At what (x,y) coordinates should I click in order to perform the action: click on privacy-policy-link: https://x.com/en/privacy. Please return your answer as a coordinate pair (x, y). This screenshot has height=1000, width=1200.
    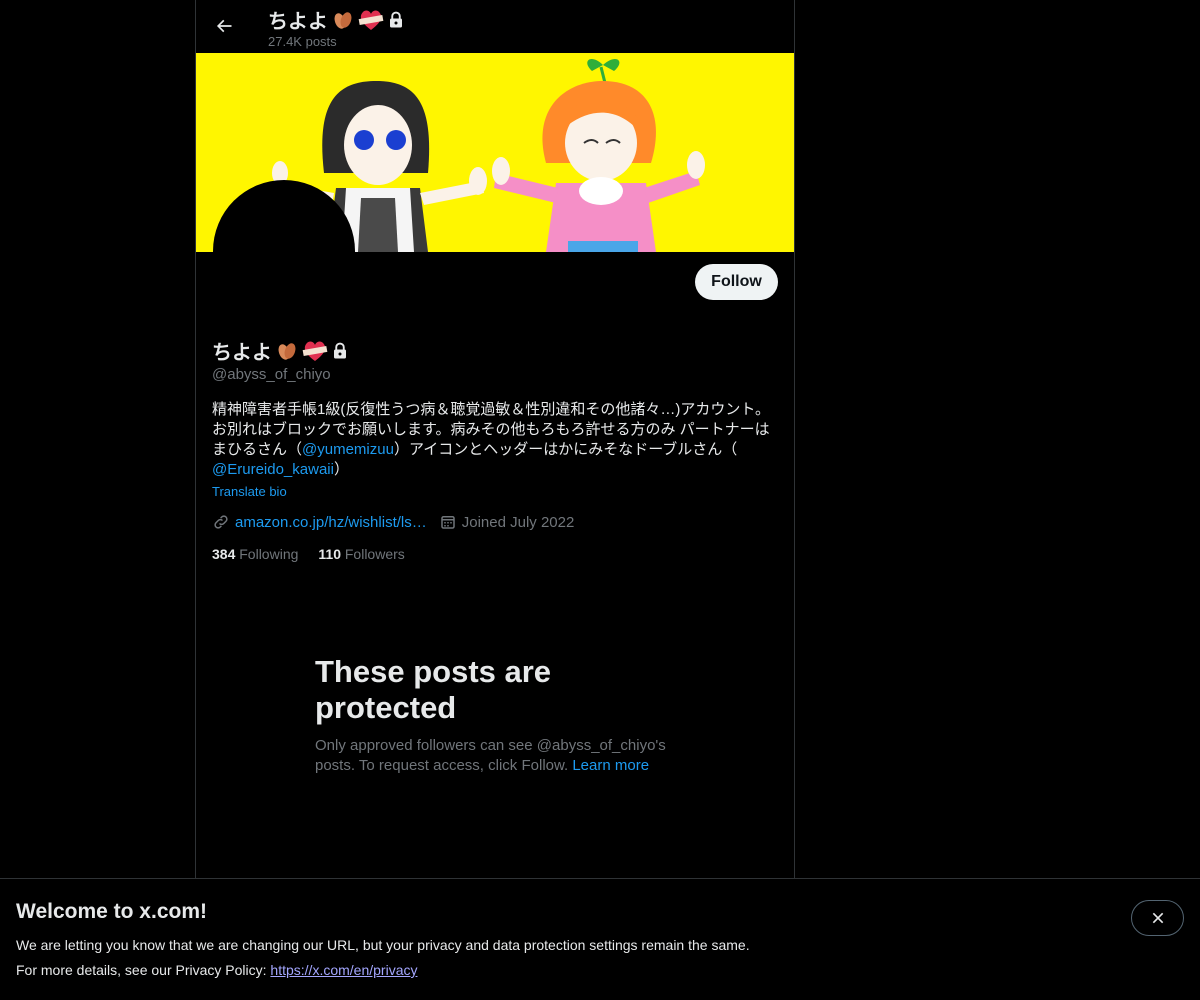
    Looking at the image, I should click on (343, 970).